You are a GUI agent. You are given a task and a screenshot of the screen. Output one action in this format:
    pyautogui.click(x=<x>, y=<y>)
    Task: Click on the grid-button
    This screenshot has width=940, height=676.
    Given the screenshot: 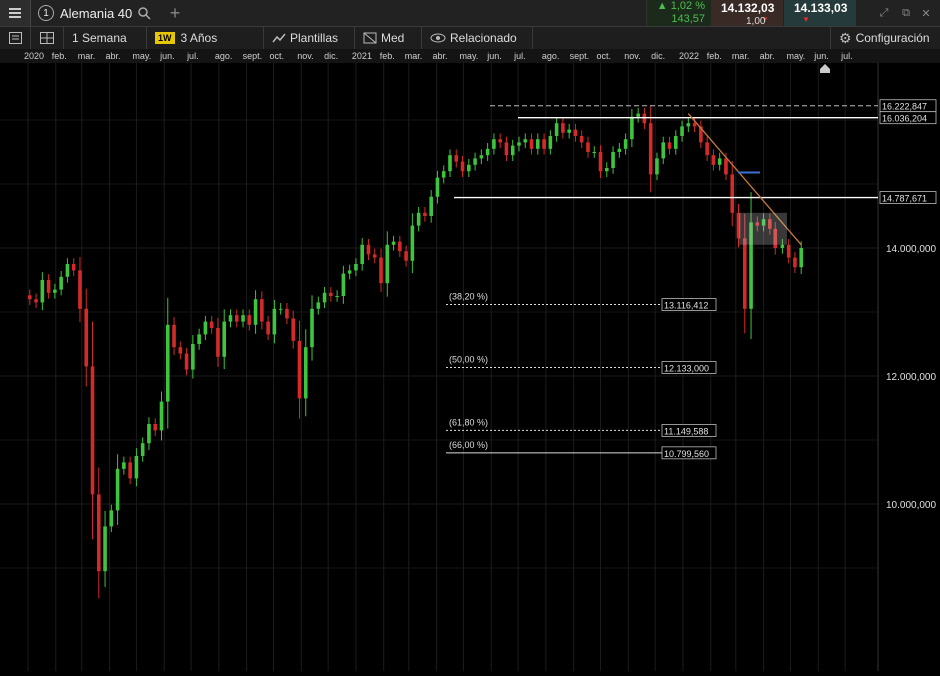 What is the action you would take?
    pyautogui.click(x=47, y=38)
    